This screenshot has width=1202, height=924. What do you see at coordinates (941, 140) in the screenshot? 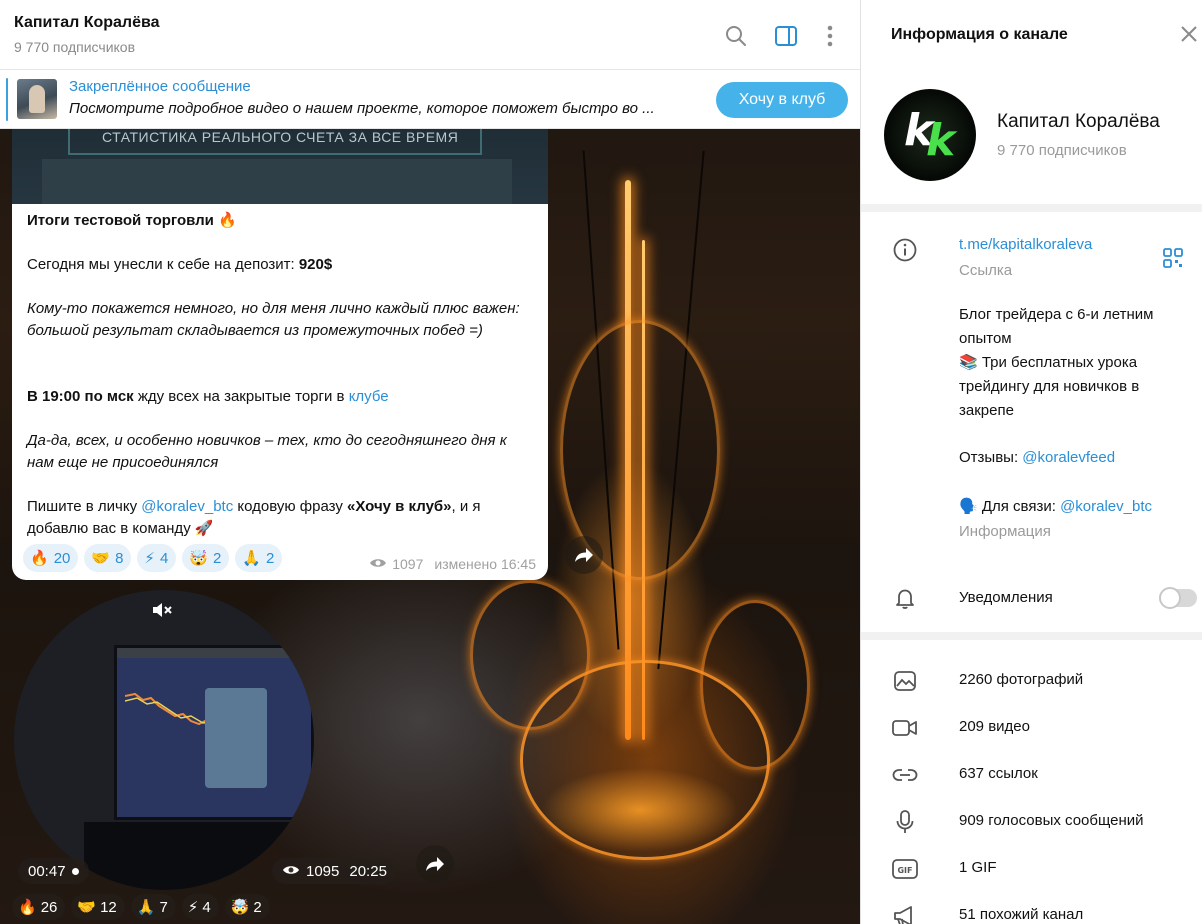
I see `avatar-logo-letter: k` at bounding box center [941, 140].